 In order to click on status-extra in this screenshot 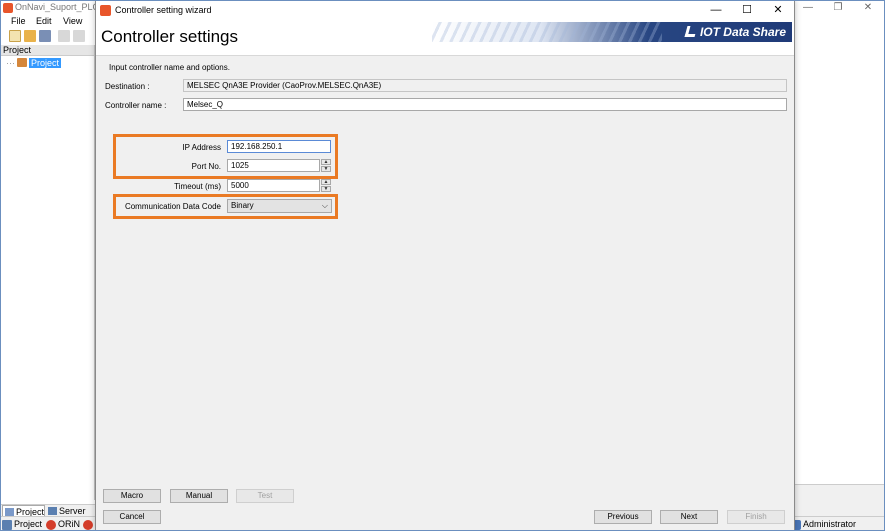, I will do `click(89, 524)`.